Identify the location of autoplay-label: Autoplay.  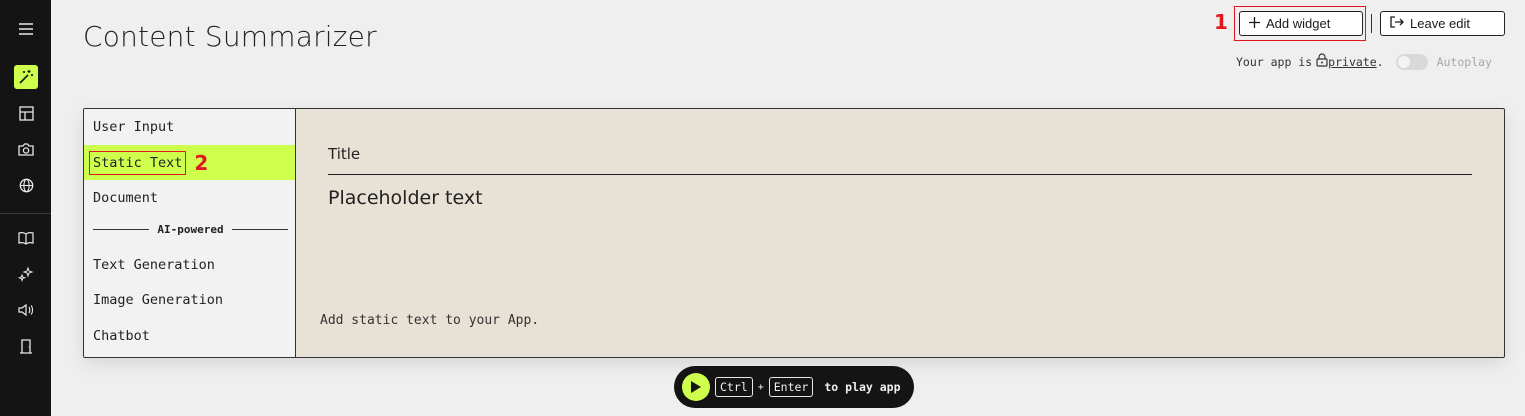
(1464, 61).